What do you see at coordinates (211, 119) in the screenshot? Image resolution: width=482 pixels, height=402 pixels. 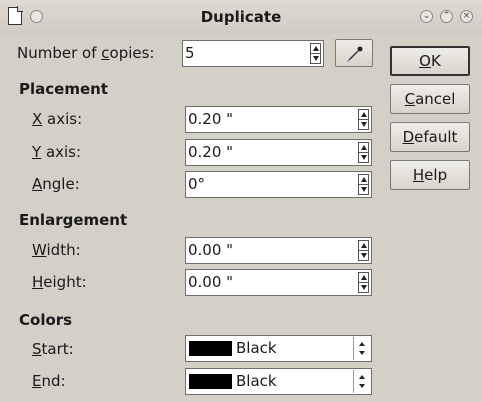 I see `x-axis-value: 0.20 "` at bounding box center [211, 119].